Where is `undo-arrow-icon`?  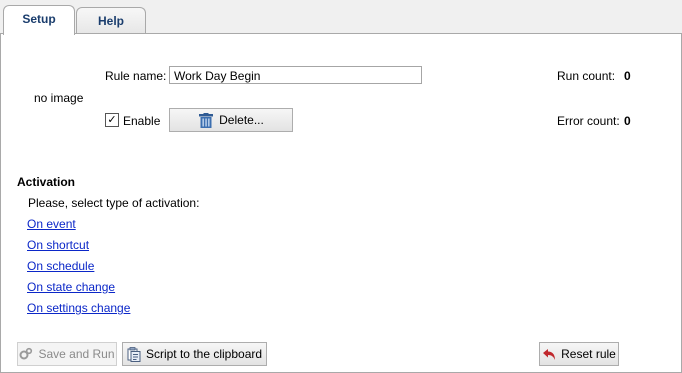 undo-arrow-icon is located at coordinates (549, 354).